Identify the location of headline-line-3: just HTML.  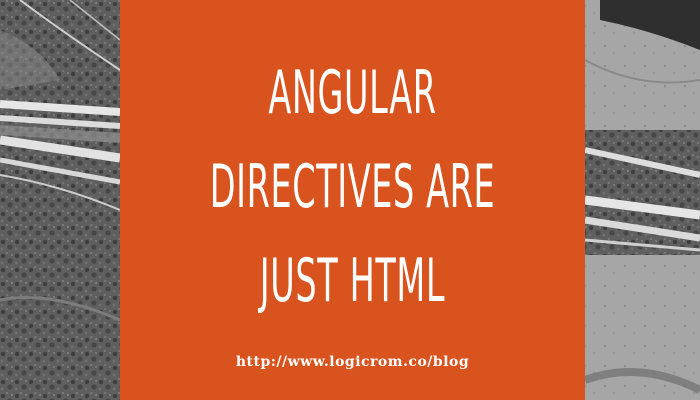
(352, 281).